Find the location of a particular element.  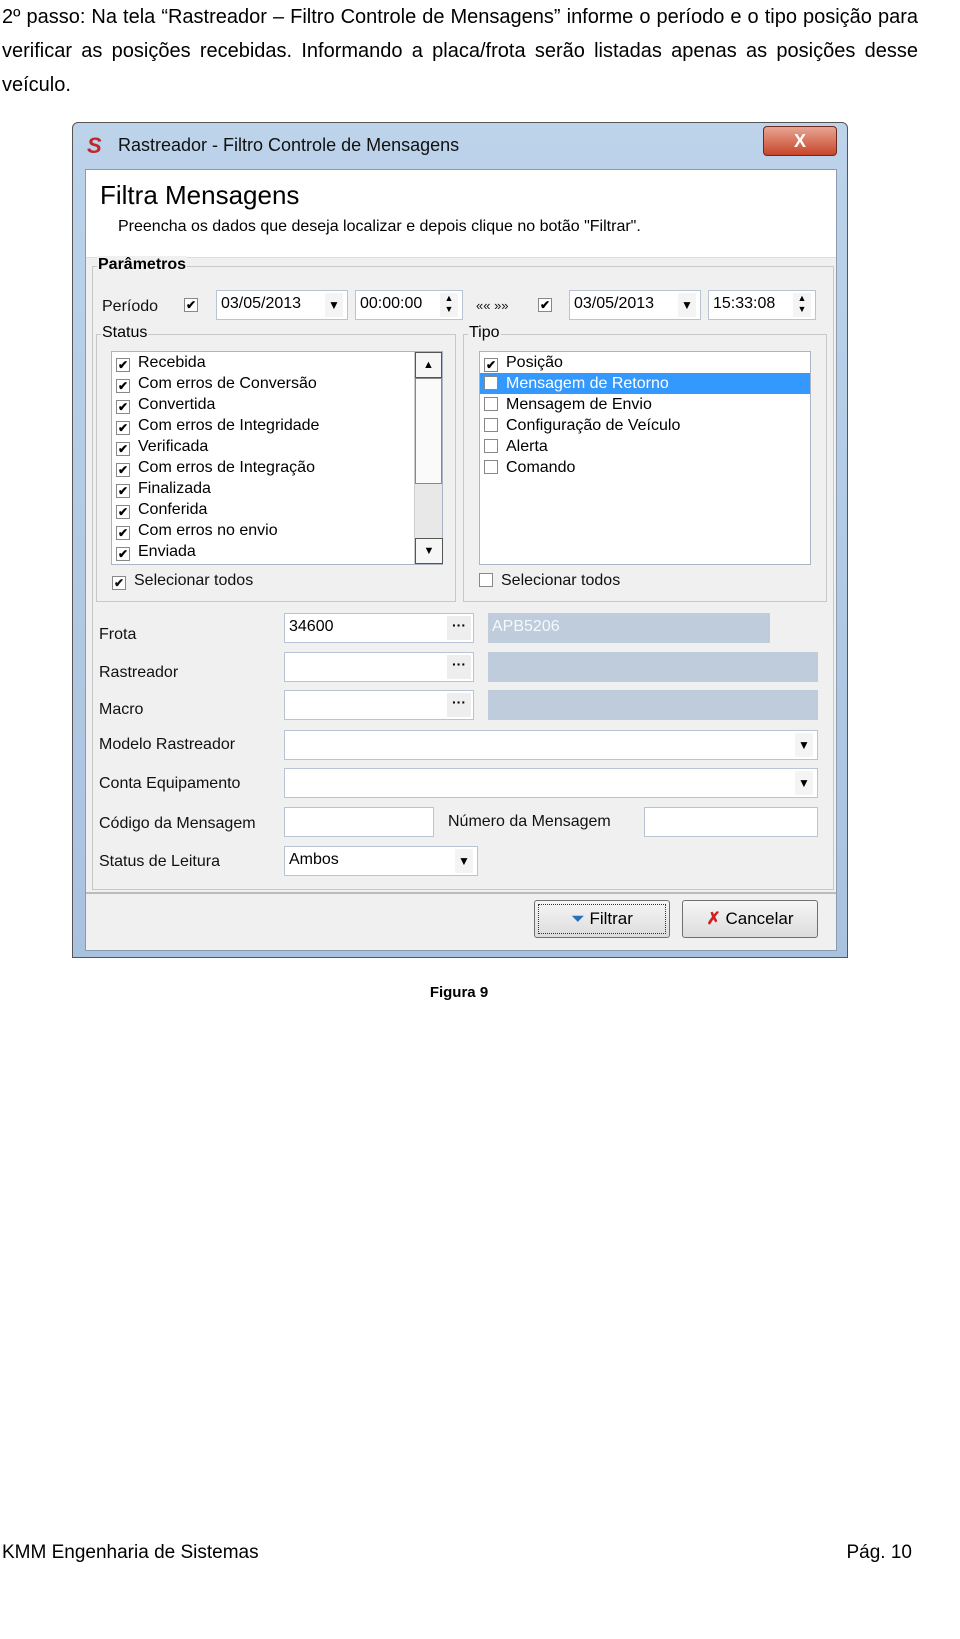

item-label: Configuração de Veículo is located at coordinates (593, 425).